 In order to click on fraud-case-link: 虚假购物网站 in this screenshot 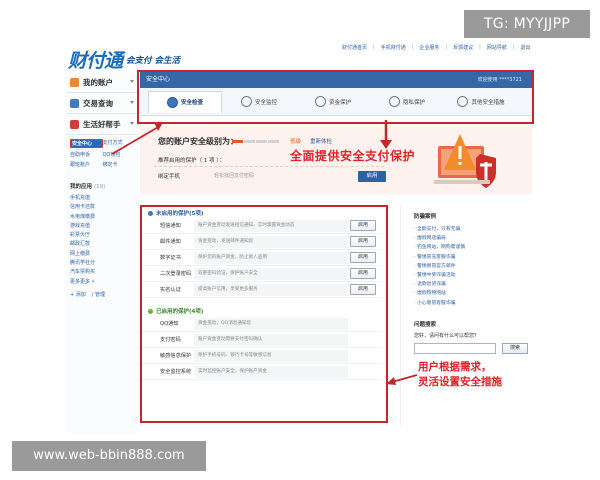, I will do `click(474, 293)`.